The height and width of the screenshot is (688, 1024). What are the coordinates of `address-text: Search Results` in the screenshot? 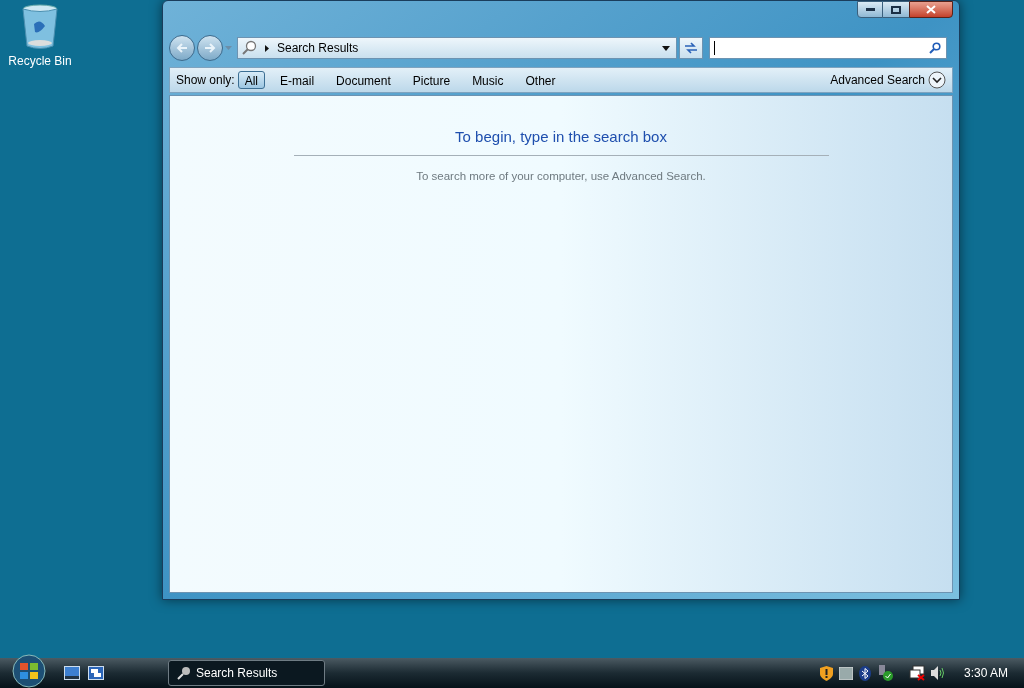 It's located at (318, 48).